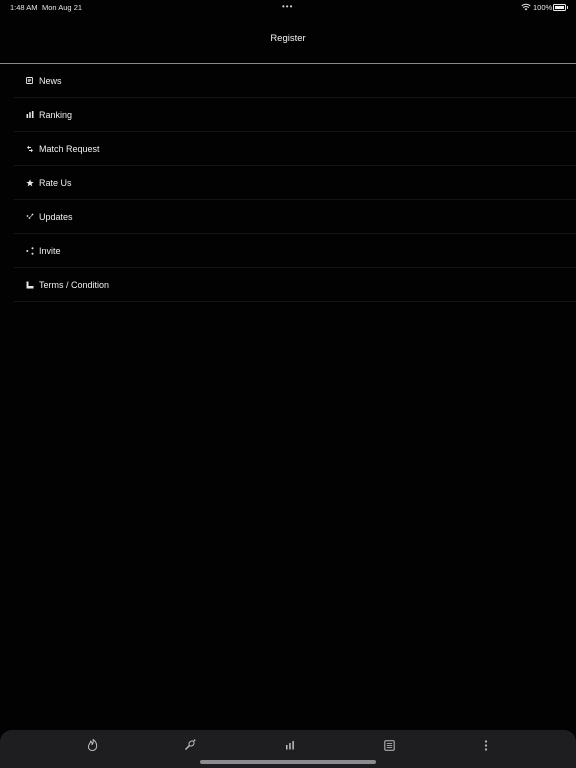 This screenshot has height=768, width=576. I want to click on share-icon, so click(29, 250).